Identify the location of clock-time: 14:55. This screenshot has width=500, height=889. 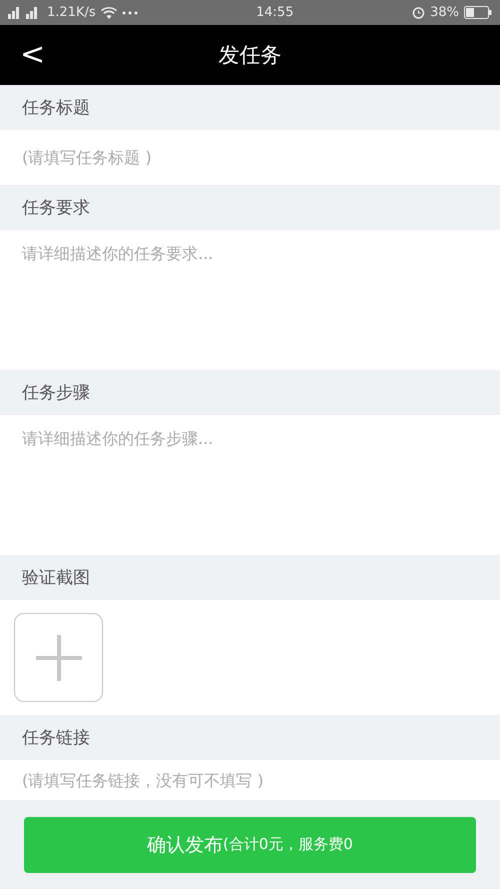
(275, 12).